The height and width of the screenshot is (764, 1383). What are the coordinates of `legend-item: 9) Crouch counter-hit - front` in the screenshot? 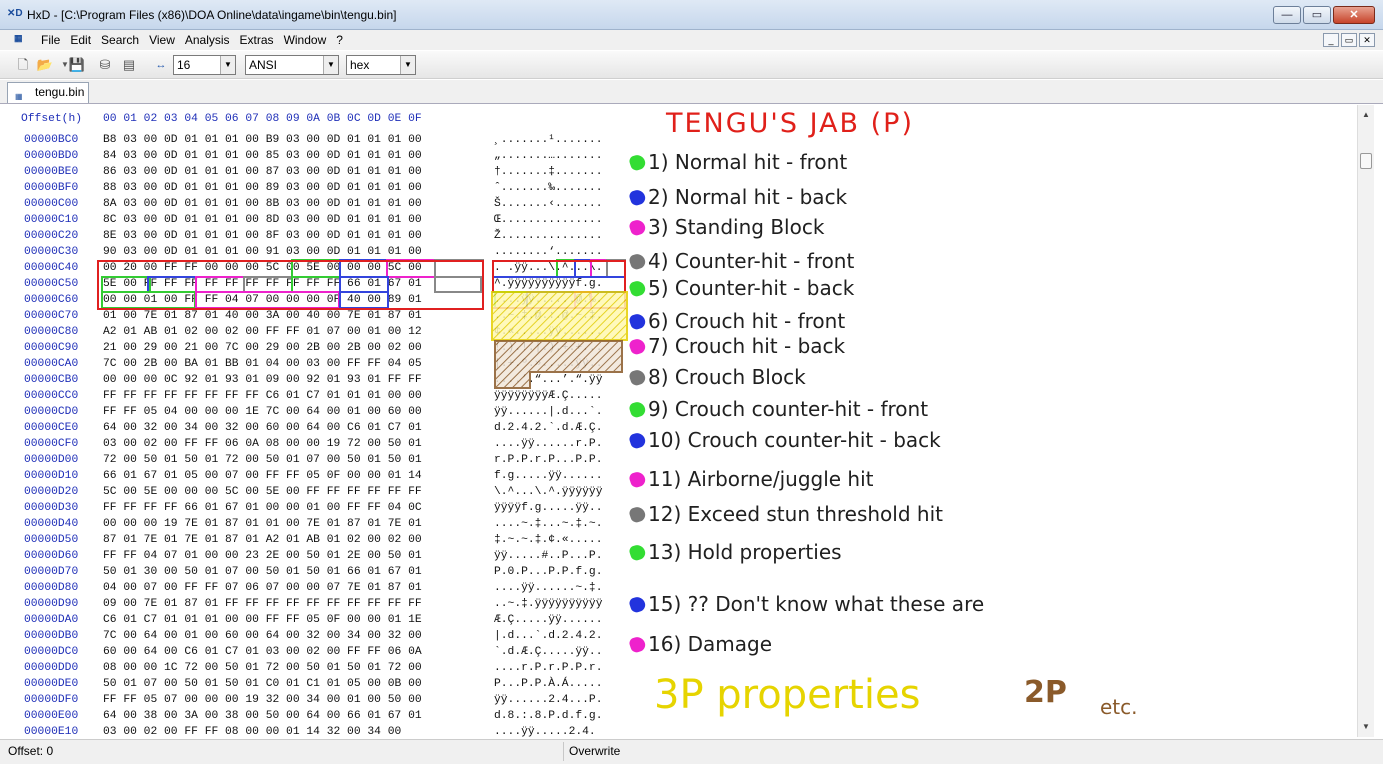 It's located at (788, 409).